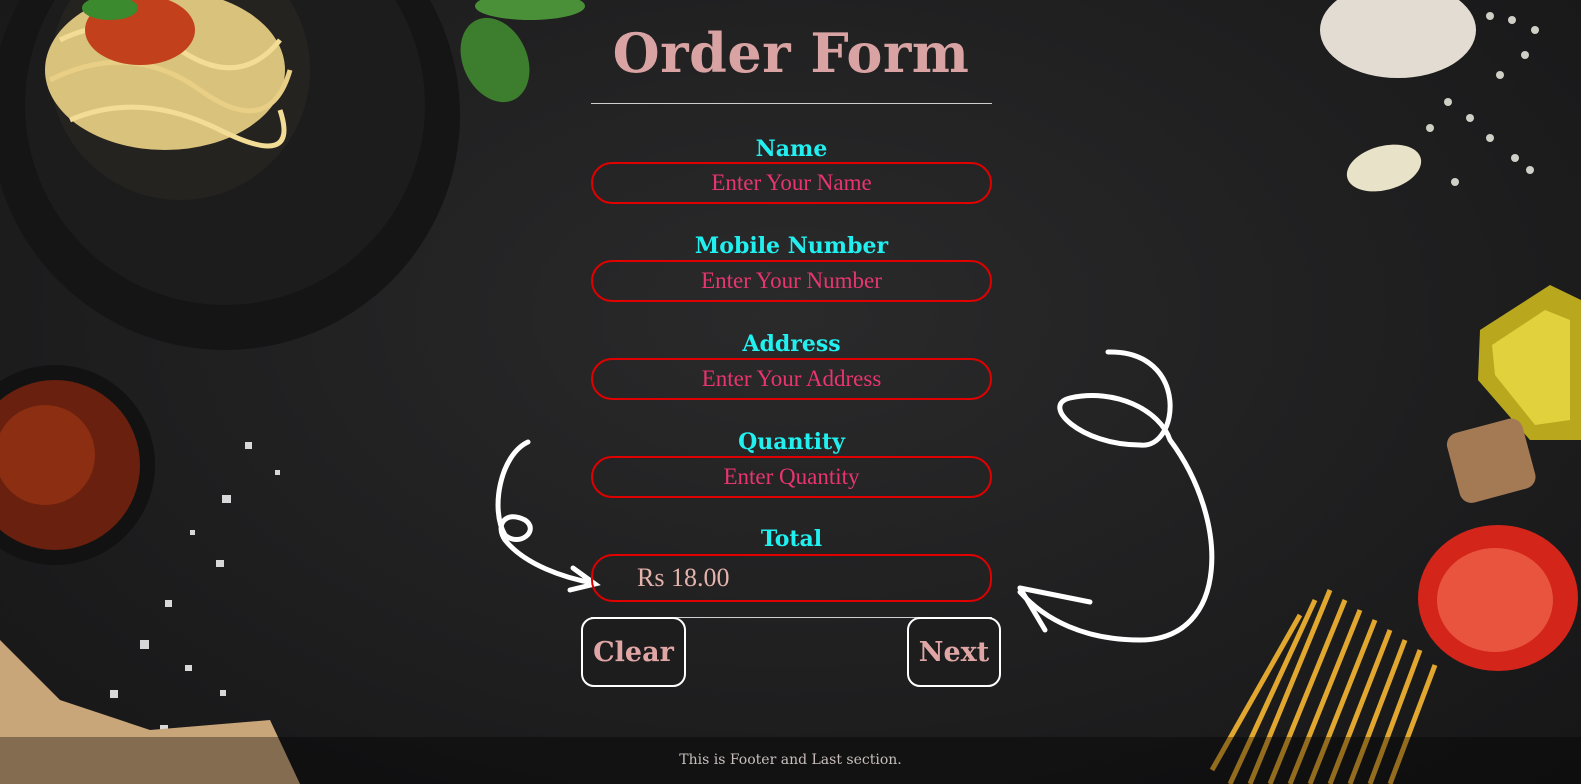 This screenshot has width=1581, height=784. Describe the element at coordinates (633, 652) in the screenshot. I see `clear-button: Clear` at that location.